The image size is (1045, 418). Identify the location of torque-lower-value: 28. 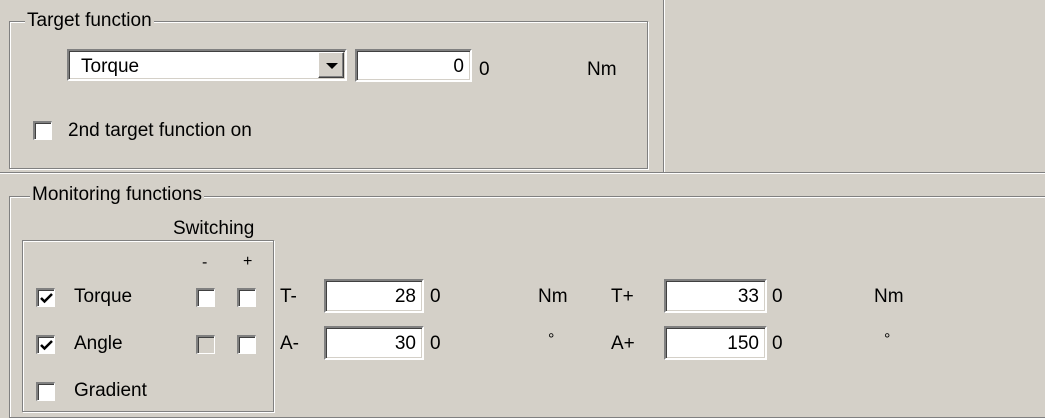
(405, 296).